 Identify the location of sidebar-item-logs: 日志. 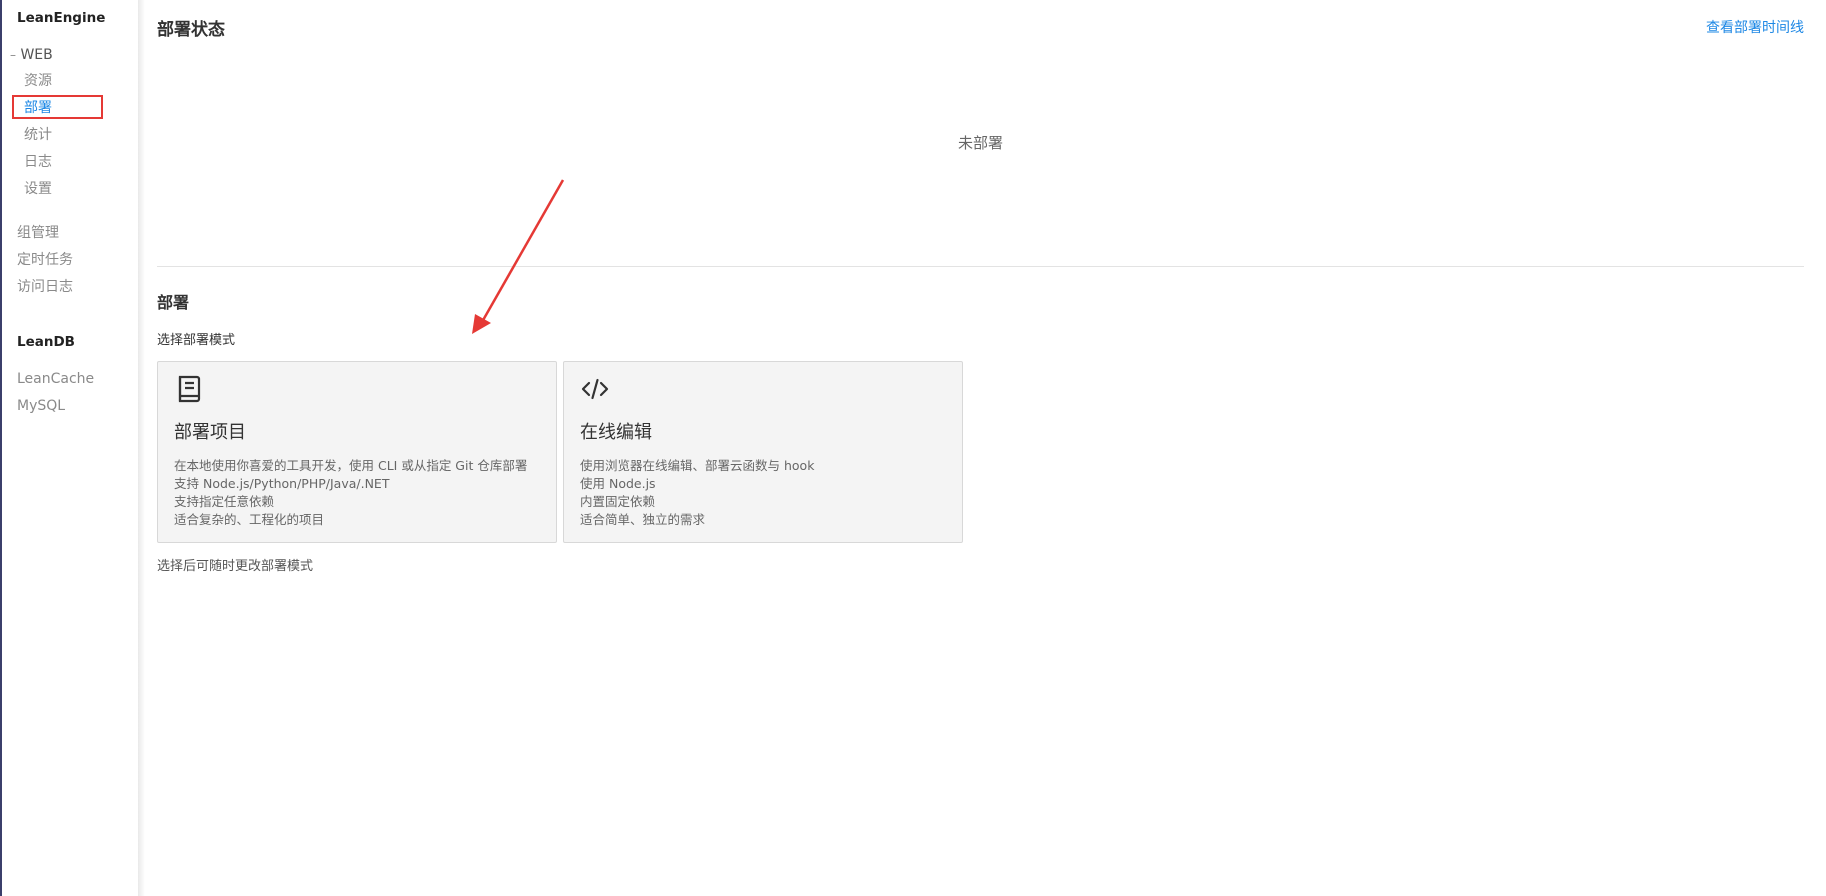
(38, 162).